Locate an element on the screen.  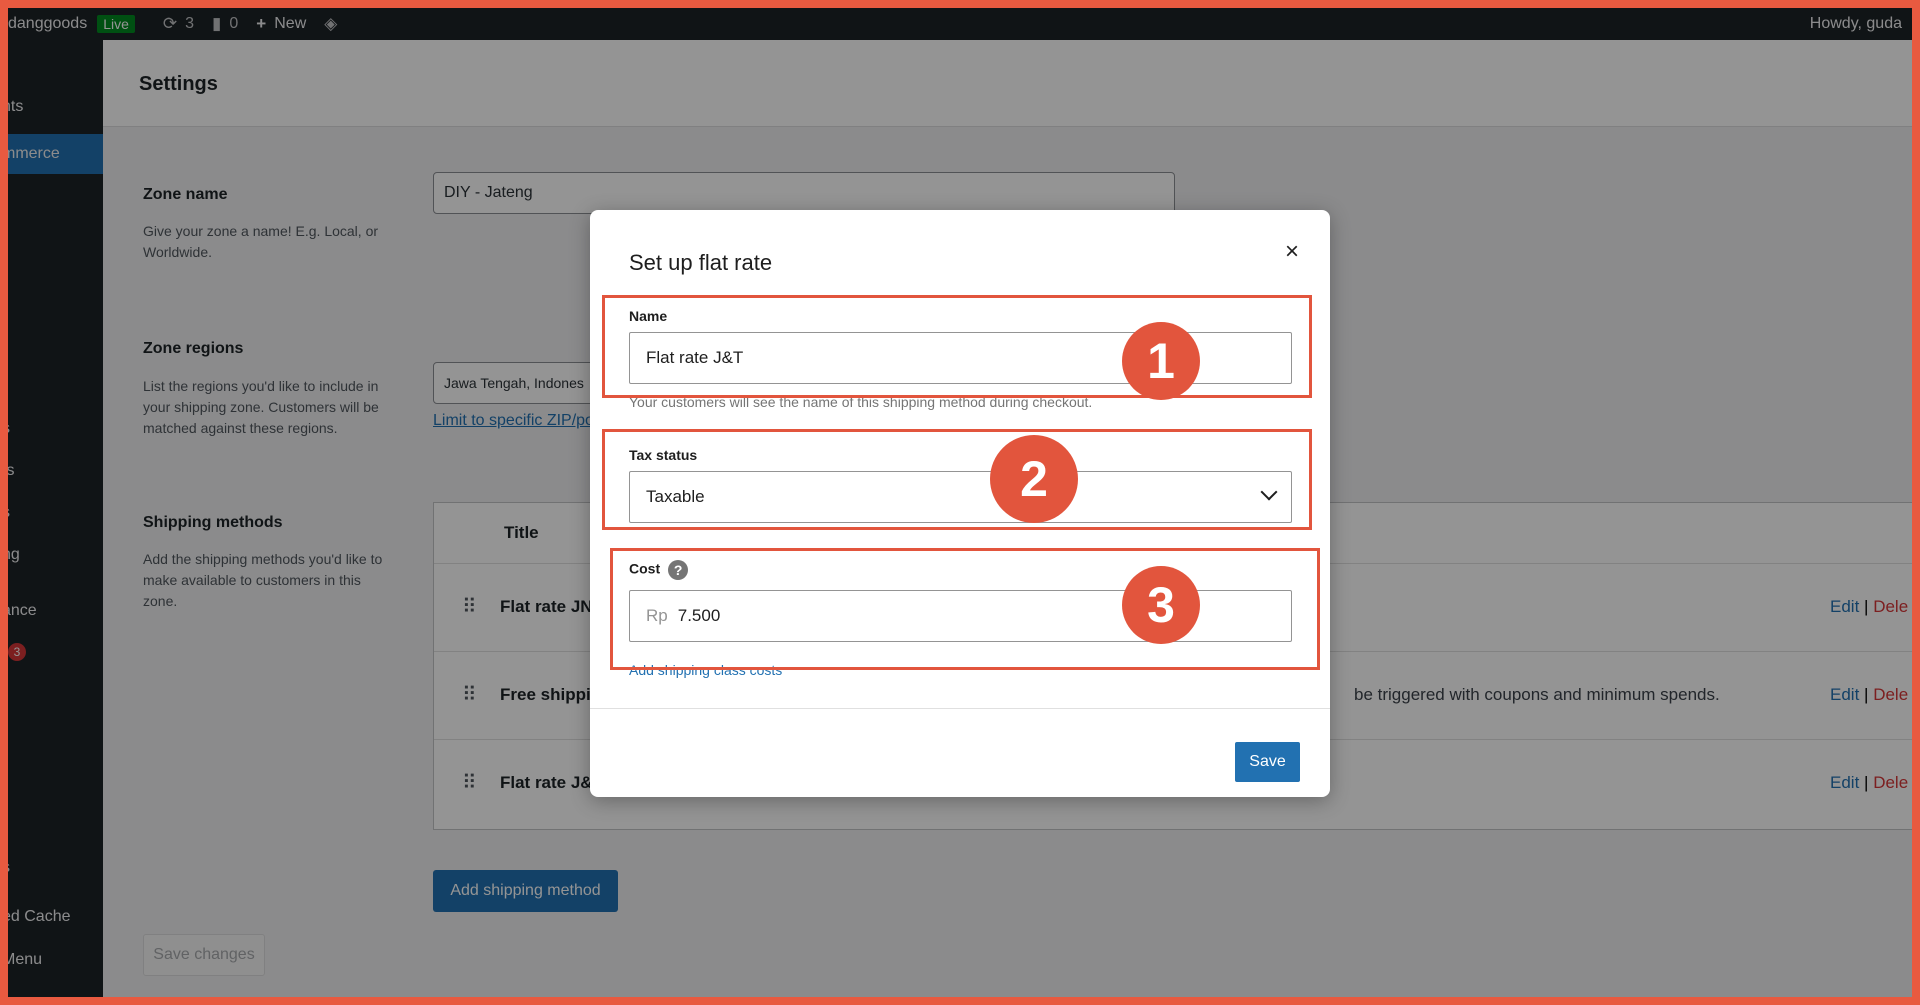
annotation-number-1: 1 is located at coordinates (1161, 361).